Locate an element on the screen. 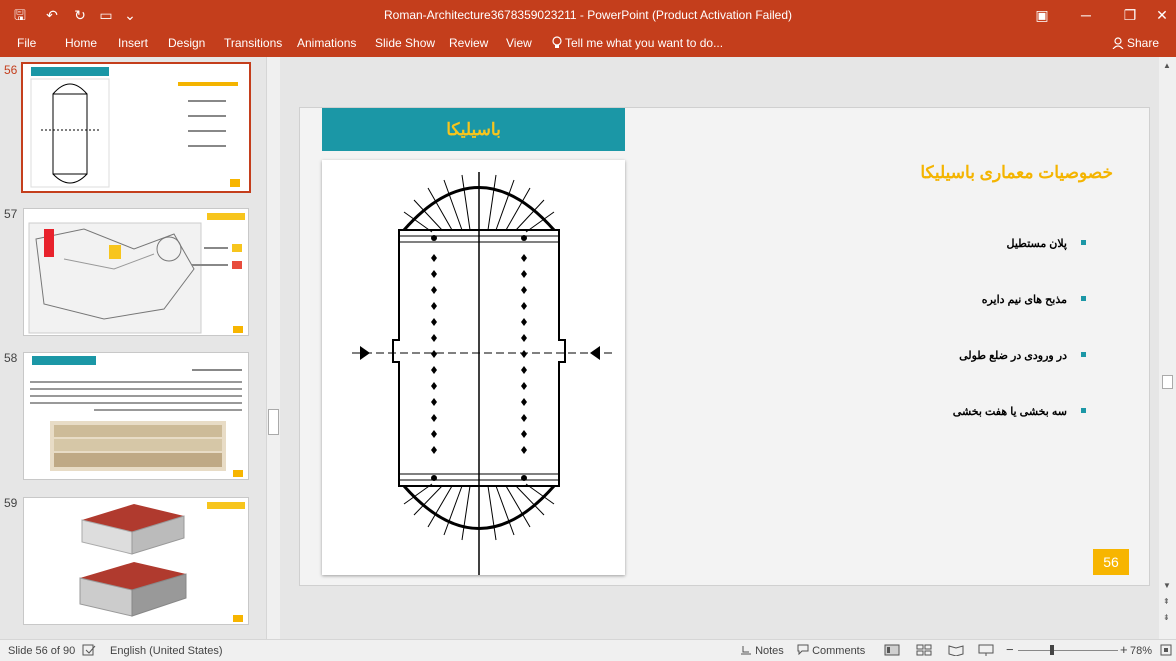 This screenshot has height=661, width=1176. tab-view: View is located at coordinates (519, 43).